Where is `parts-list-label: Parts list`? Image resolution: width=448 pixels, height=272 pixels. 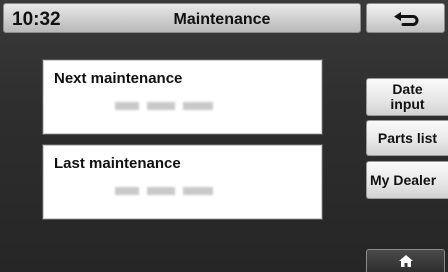 parts-list-label: Parts list is located at coordinates (407, 137).